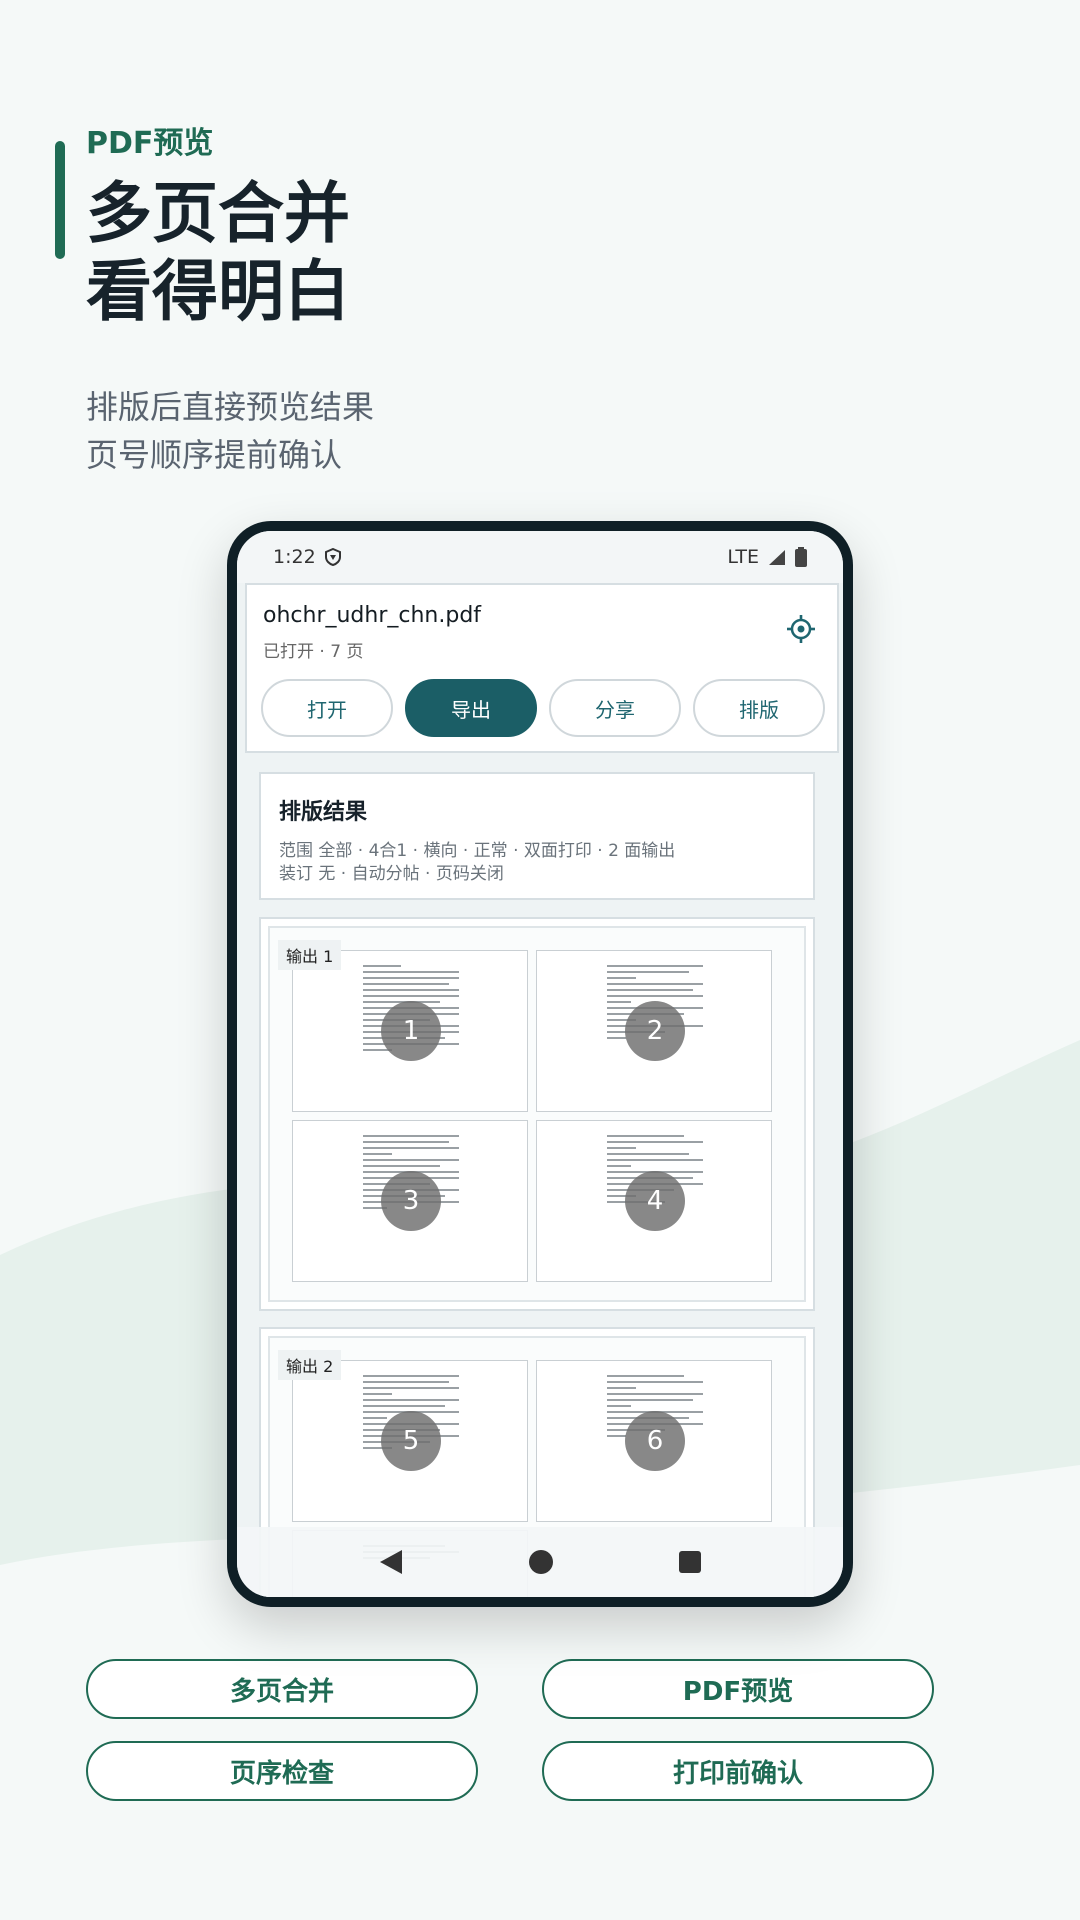  I want to click on page-thumb-5: 5, so click(410, 1441).